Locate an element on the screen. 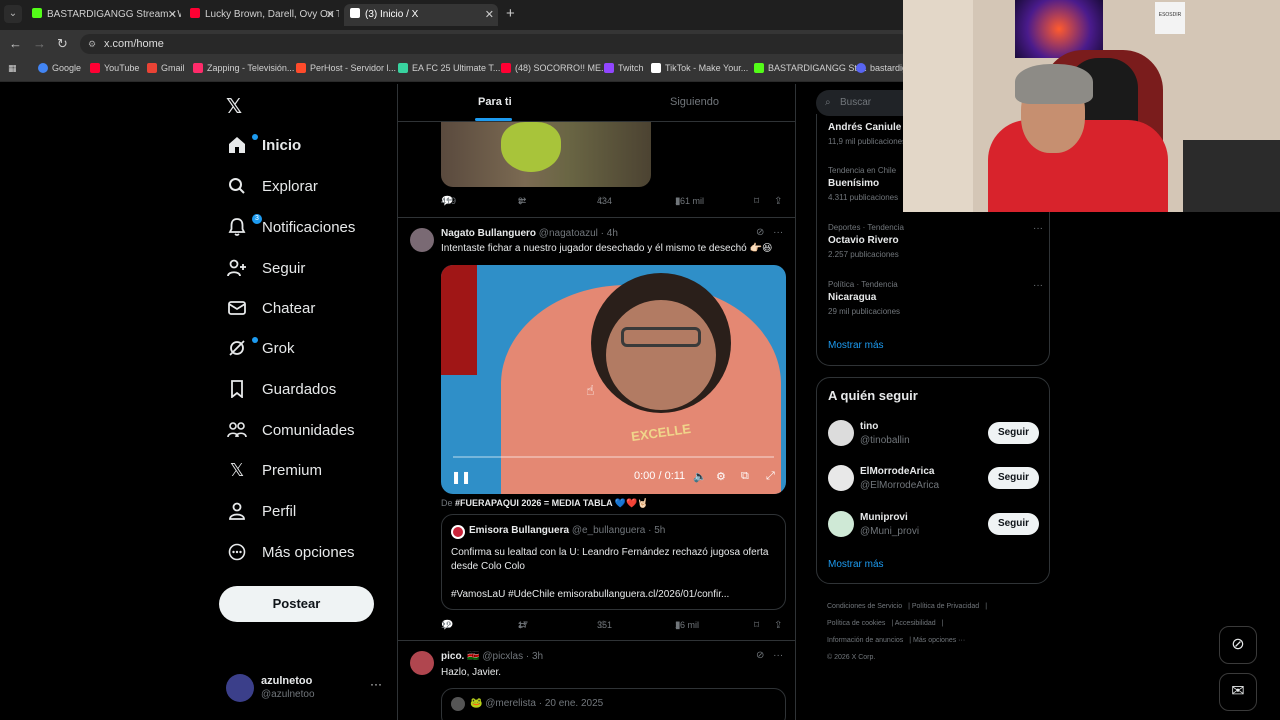 Image resolution: width=1280 pixels, height=720 pixels. follow-suggestion: Muniprovi @Muni_provi Seguir is located at coordinates (934, 526).